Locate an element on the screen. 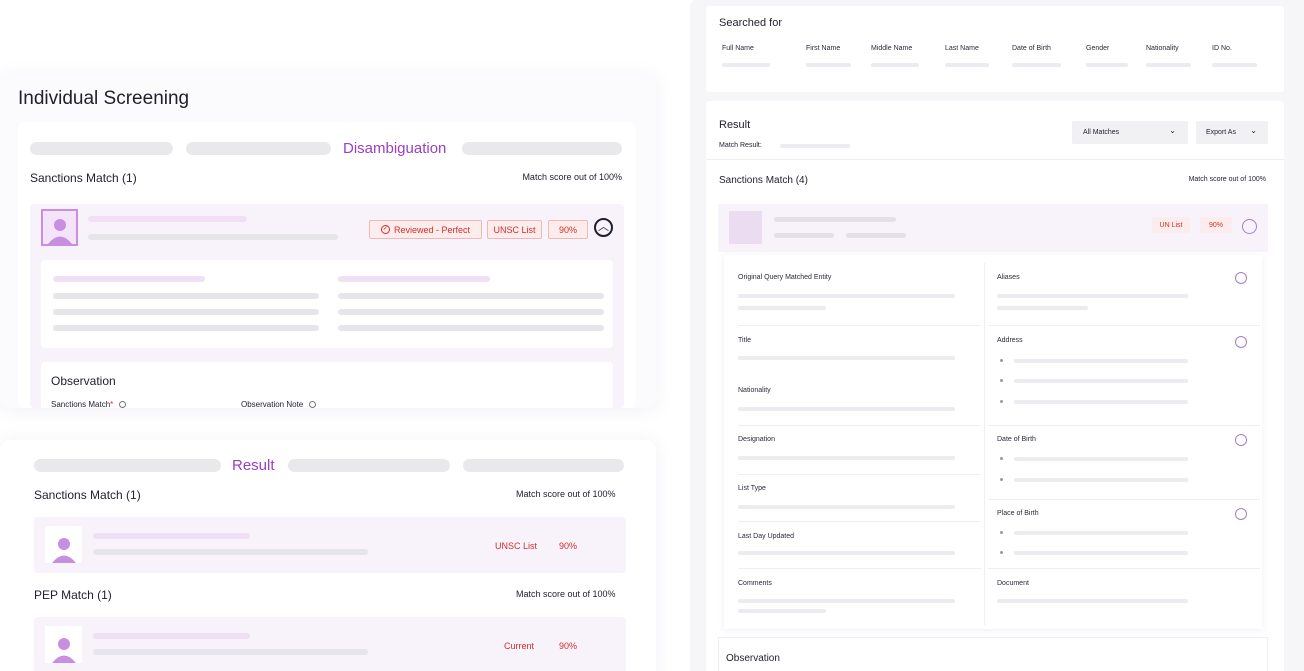 The image size is (1304, 671). col-full-name: Full Name is located at coordinates (738, 48).